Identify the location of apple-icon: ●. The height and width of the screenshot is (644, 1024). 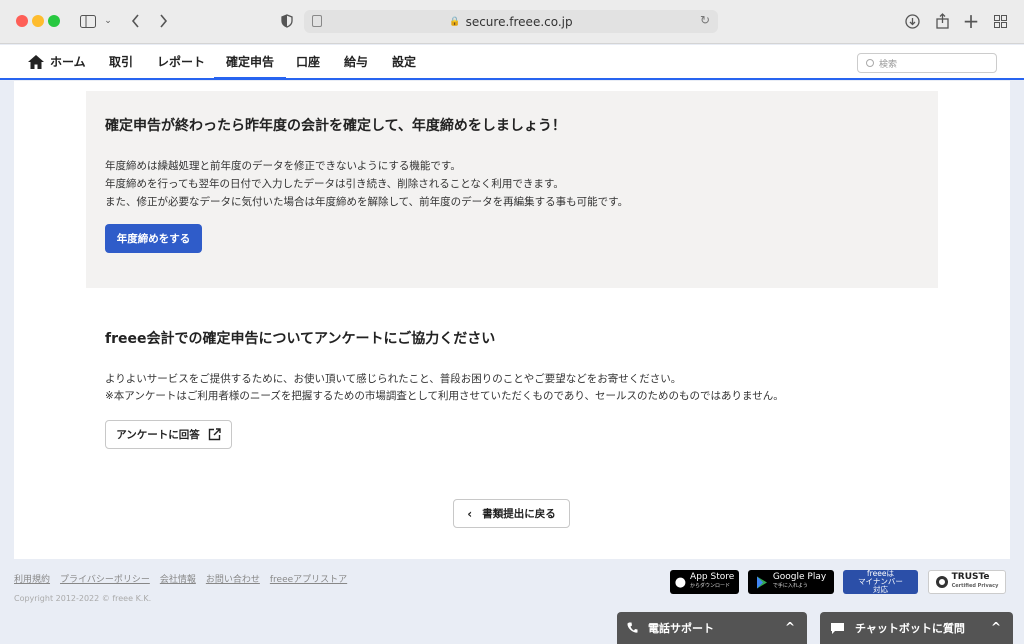
(680, 582).